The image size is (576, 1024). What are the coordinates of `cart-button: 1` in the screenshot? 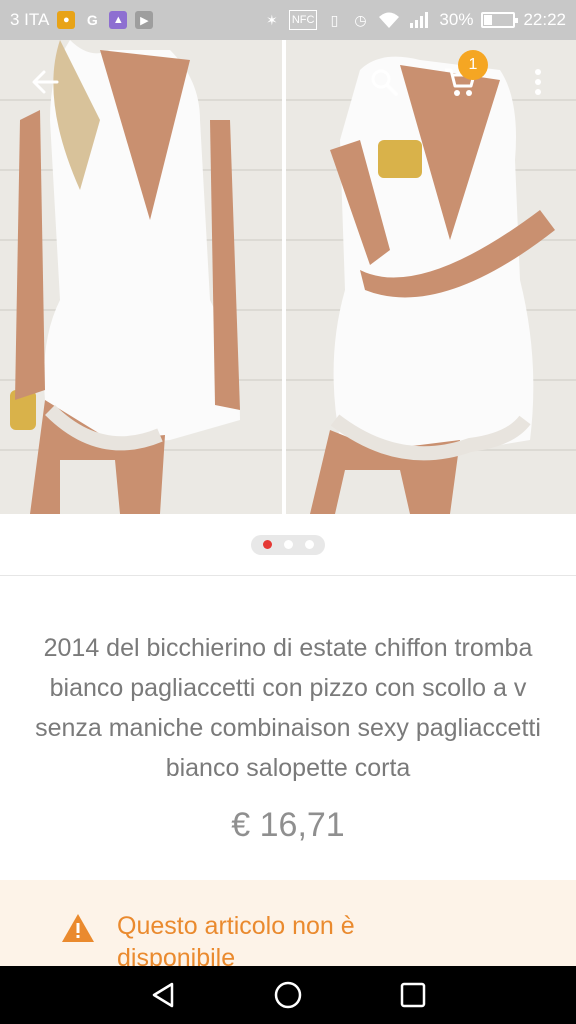 It's located at (461, 79).